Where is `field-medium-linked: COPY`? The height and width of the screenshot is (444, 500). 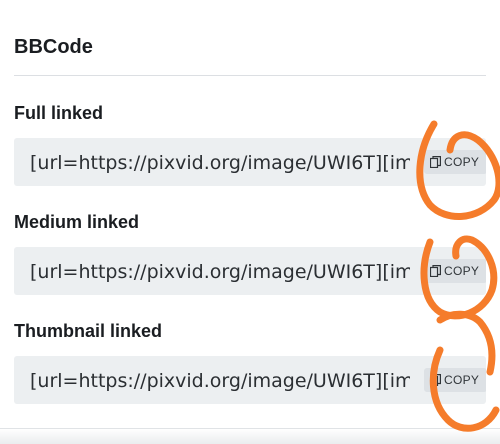 field-medium-linked: COPY is located at coordinates (250, 271).